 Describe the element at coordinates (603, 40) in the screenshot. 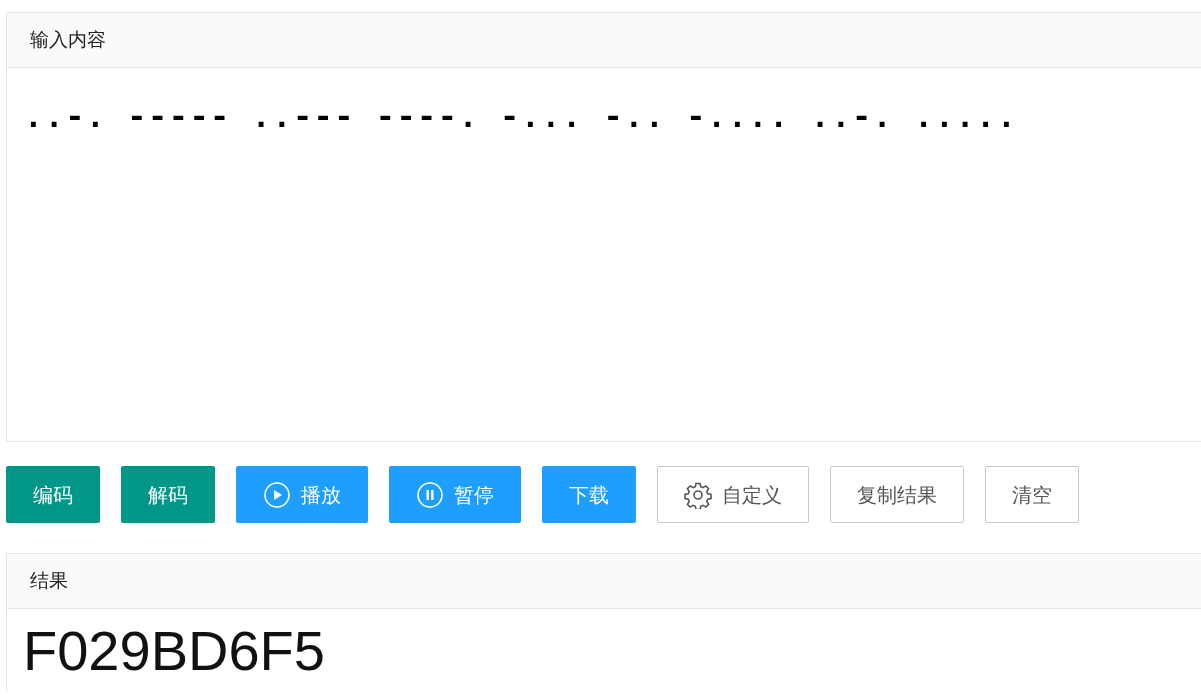

I see `panel-title: 输入内容` at that location.